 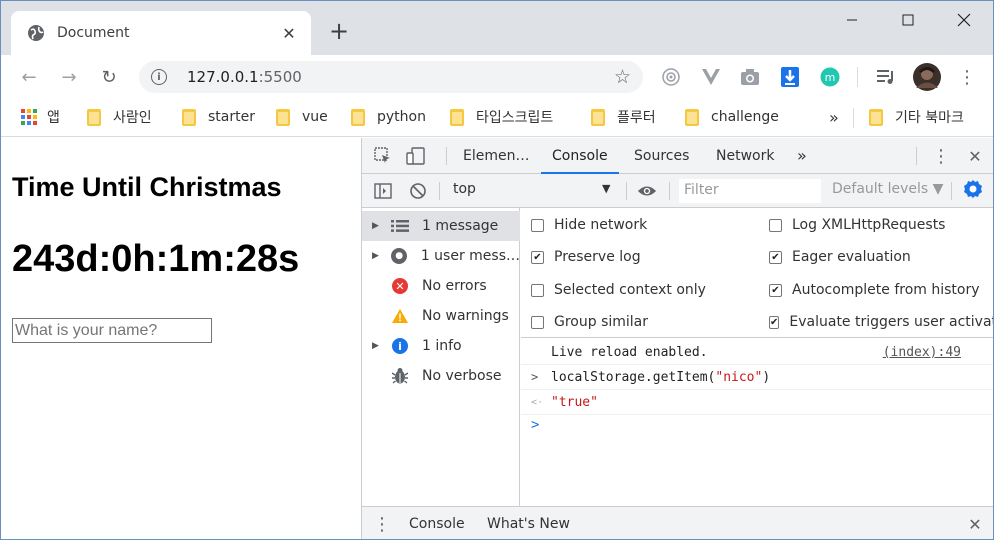 What do you see at coordinates (929, 118) in the screenshot?
I see `bookmark-label: 기타 북마크` at bounding box center [929, 118].